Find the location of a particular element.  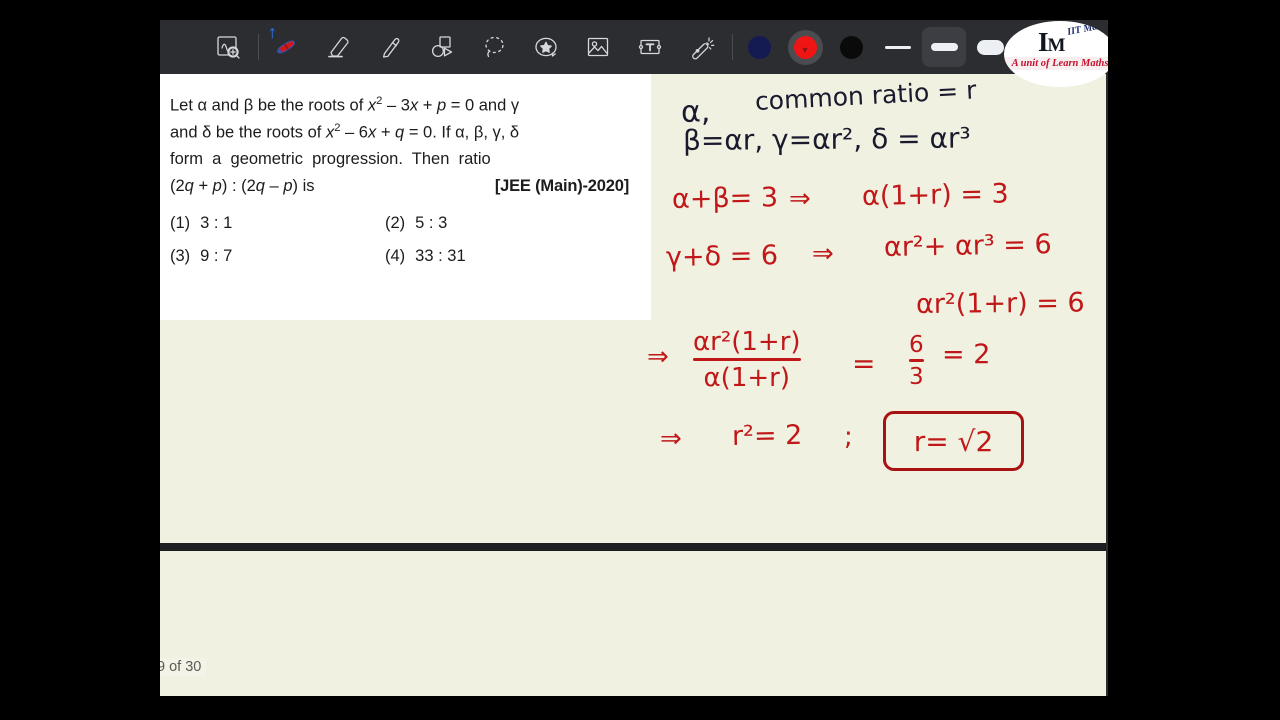

color-red: ▼ is located at coordinates (805, 47).